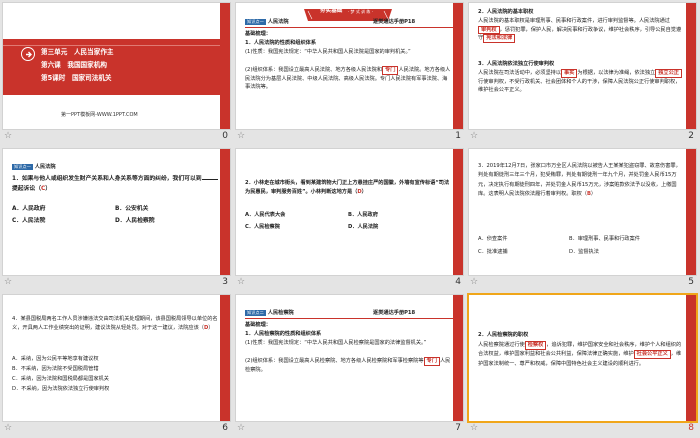 The height and width of the screenshot is (438, 700). I want to click on option-c: C．人民法院, so click(29, 221).